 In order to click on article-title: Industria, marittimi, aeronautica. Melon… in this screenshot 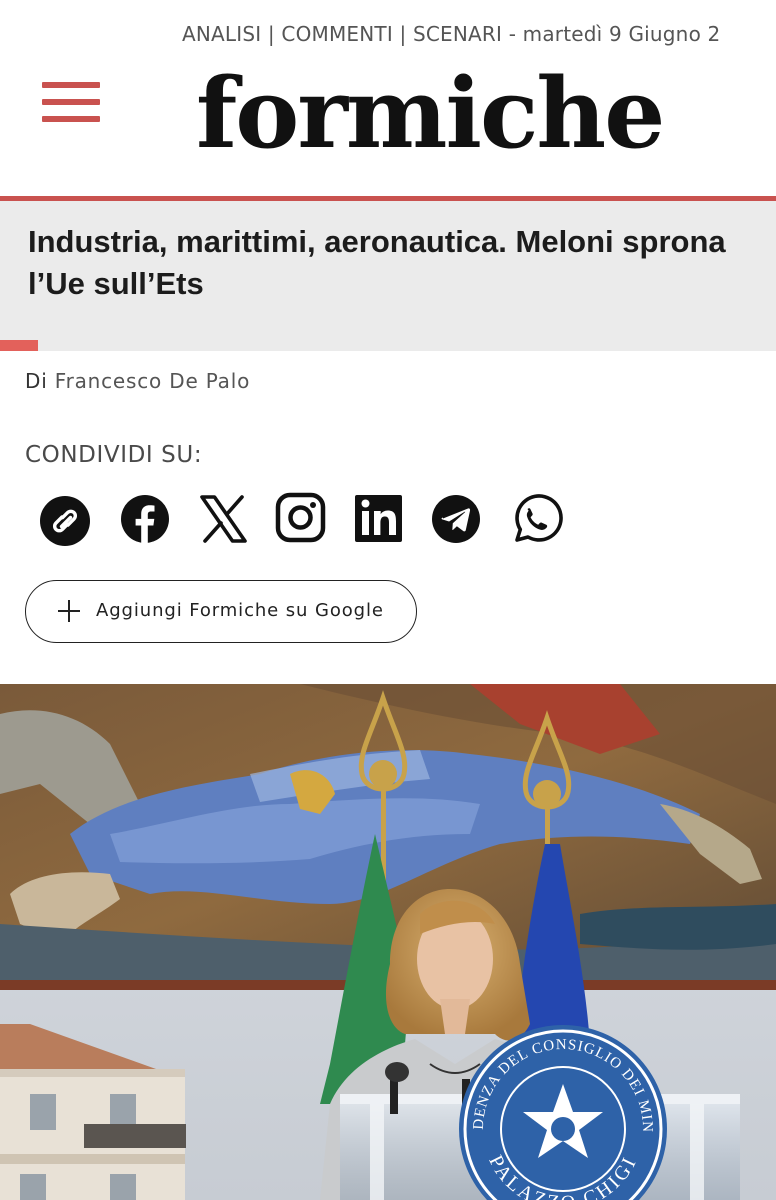, I will do `click(377, 262)`.